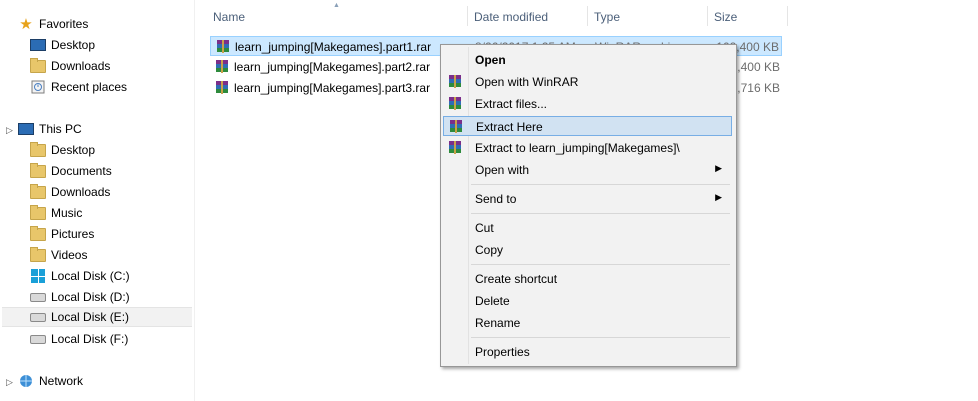  Describe the element at coordinates (587, 301) in the screenshot. I see `menu-item-delete: Delete` at that location.